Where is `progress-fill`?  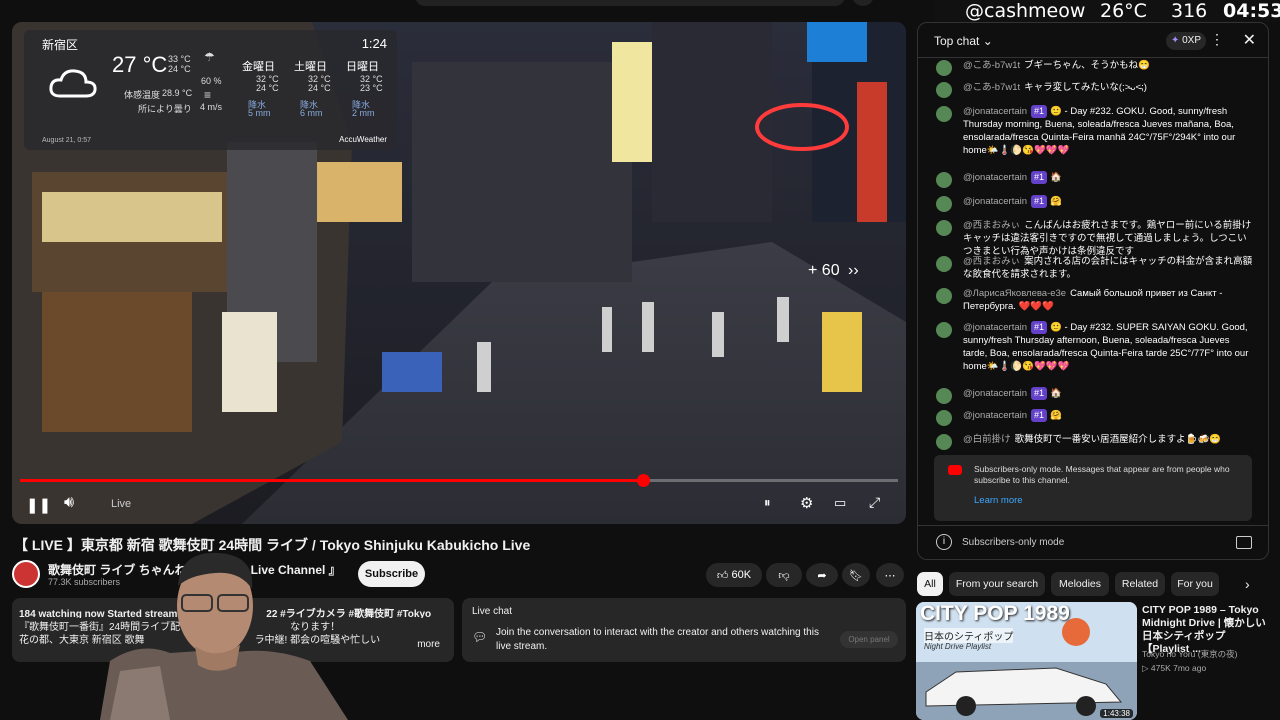 progress-fill is located at coordinates (332, 480).